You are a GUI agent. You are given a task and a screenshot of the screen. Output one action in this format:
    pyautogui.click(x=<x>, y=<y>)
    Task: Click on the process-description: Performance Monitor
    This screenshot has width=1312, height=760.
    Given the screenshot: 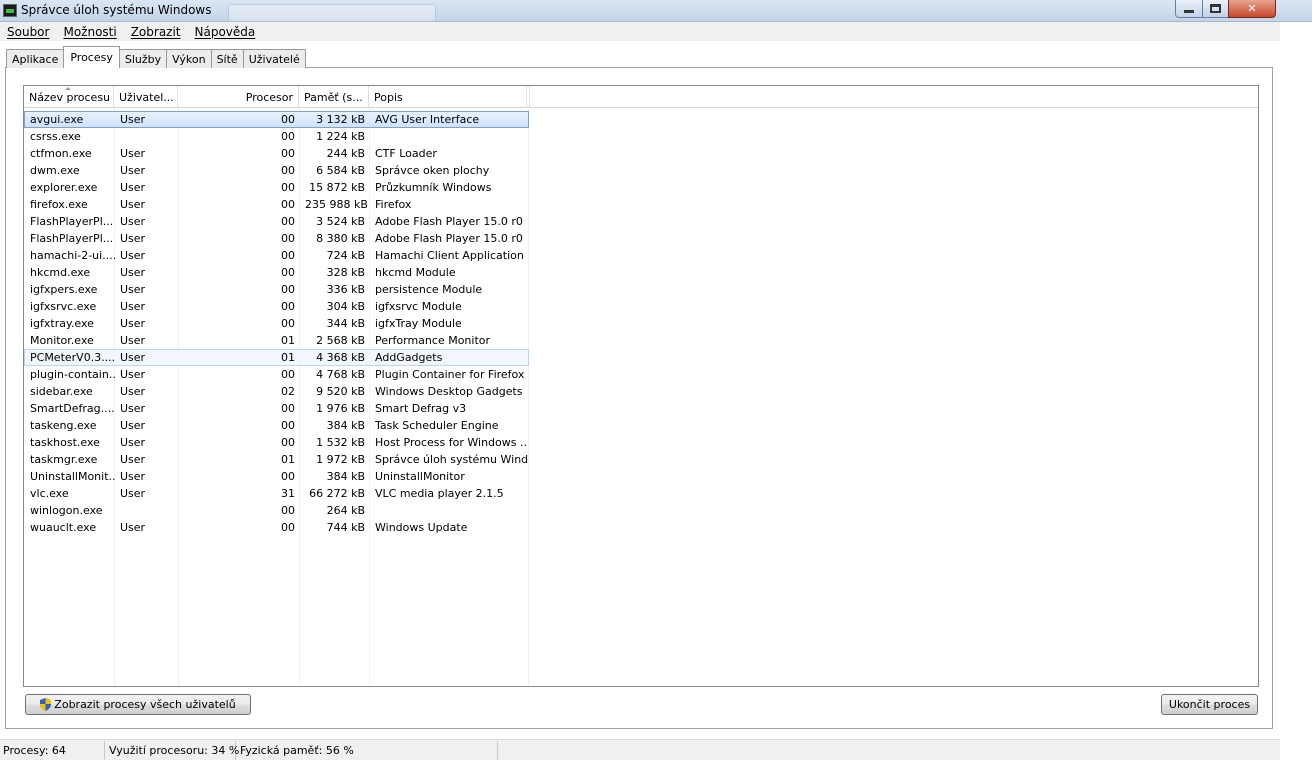 What is the action you would take?
    pyautogui.click(x=433, y=340)
    